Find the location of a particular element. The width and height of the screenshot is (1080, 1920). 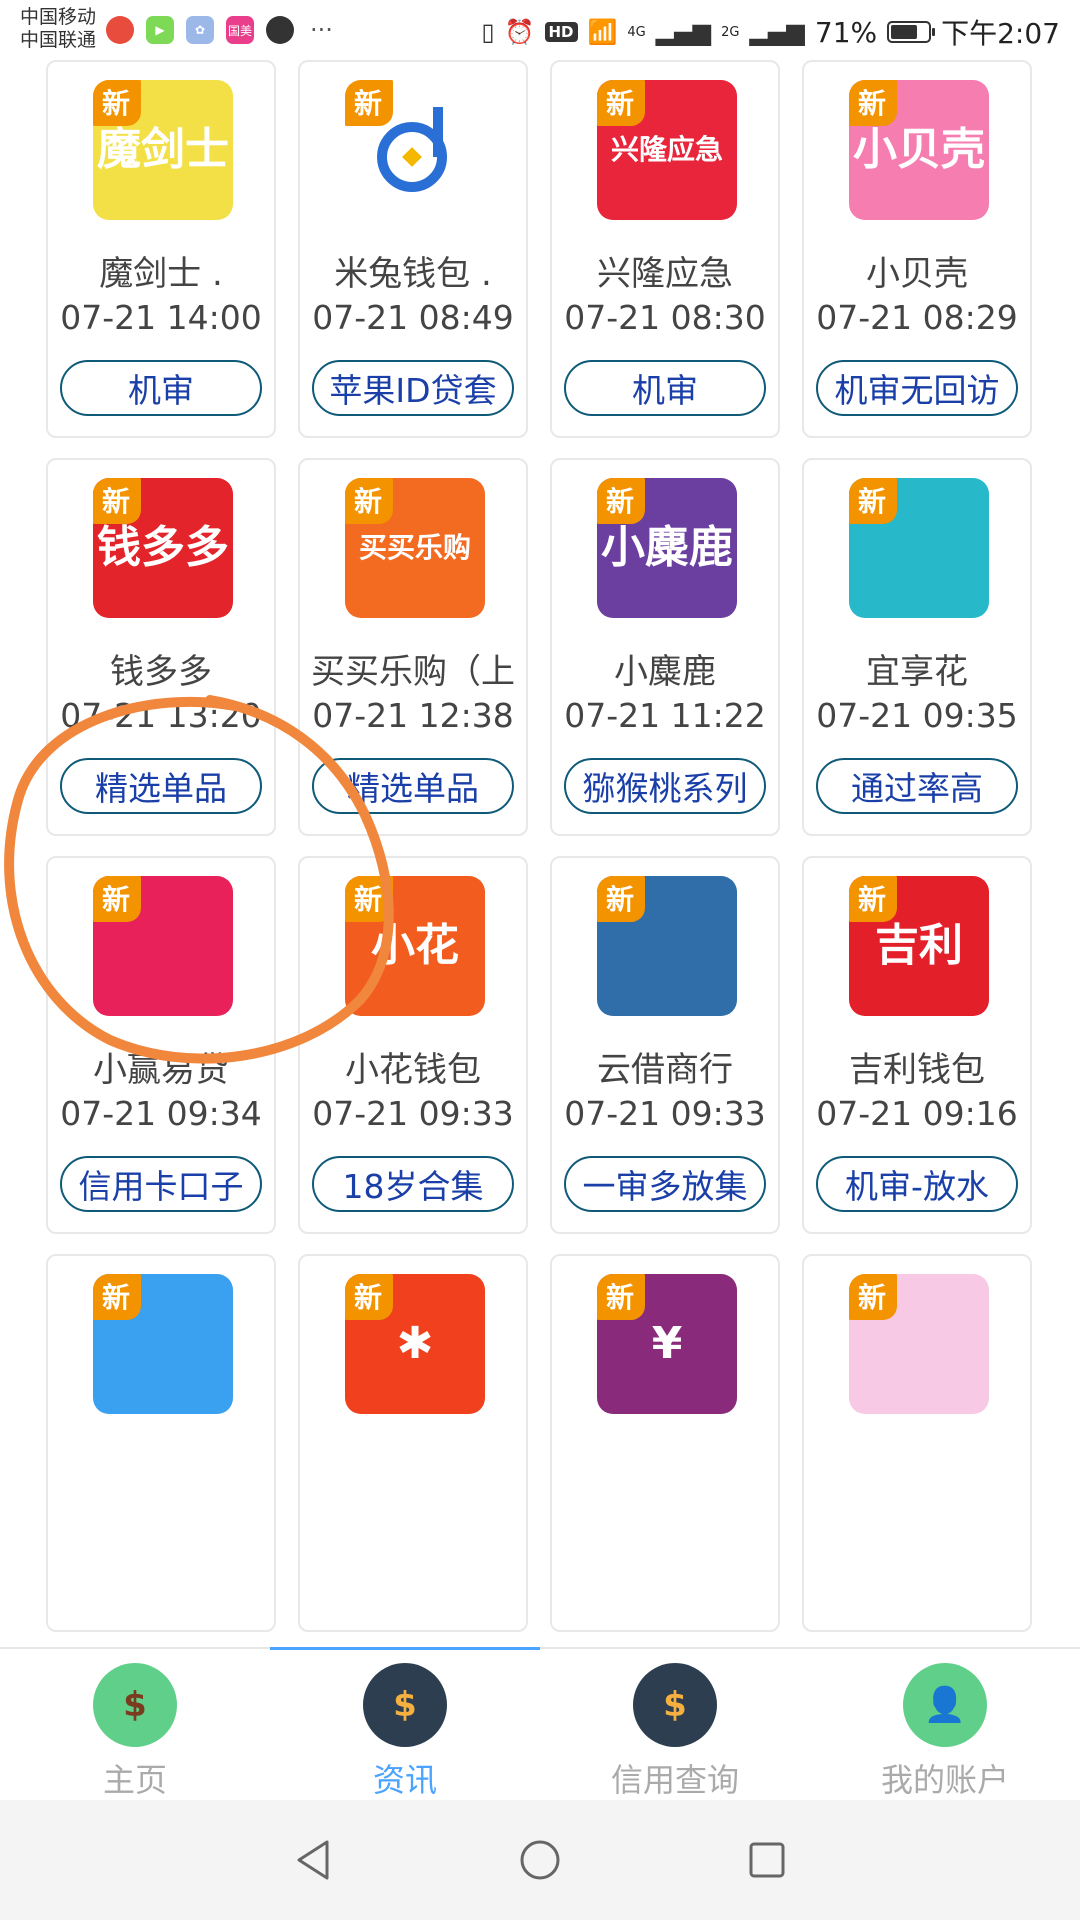

app-tag-button: 机审无回访 is located at coordinates (917, 388).